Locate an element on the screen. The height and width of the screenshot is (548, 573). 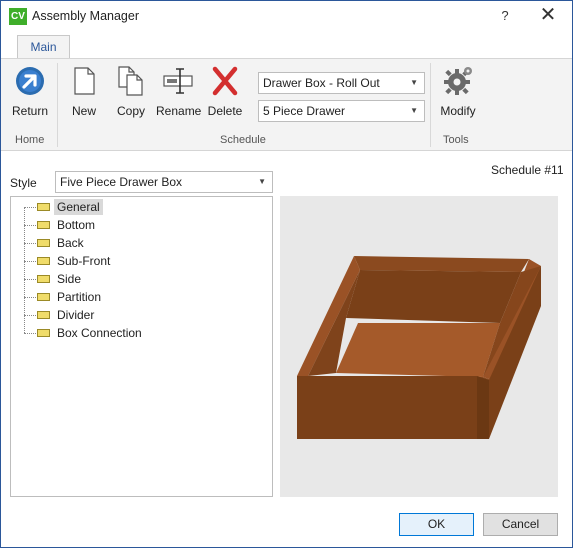
rename-icon is located at coordinates (178, 81).